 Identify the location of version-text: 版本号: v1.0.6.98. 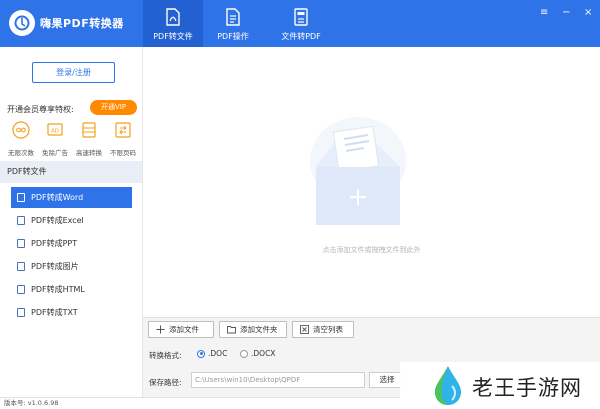
(31, 403).